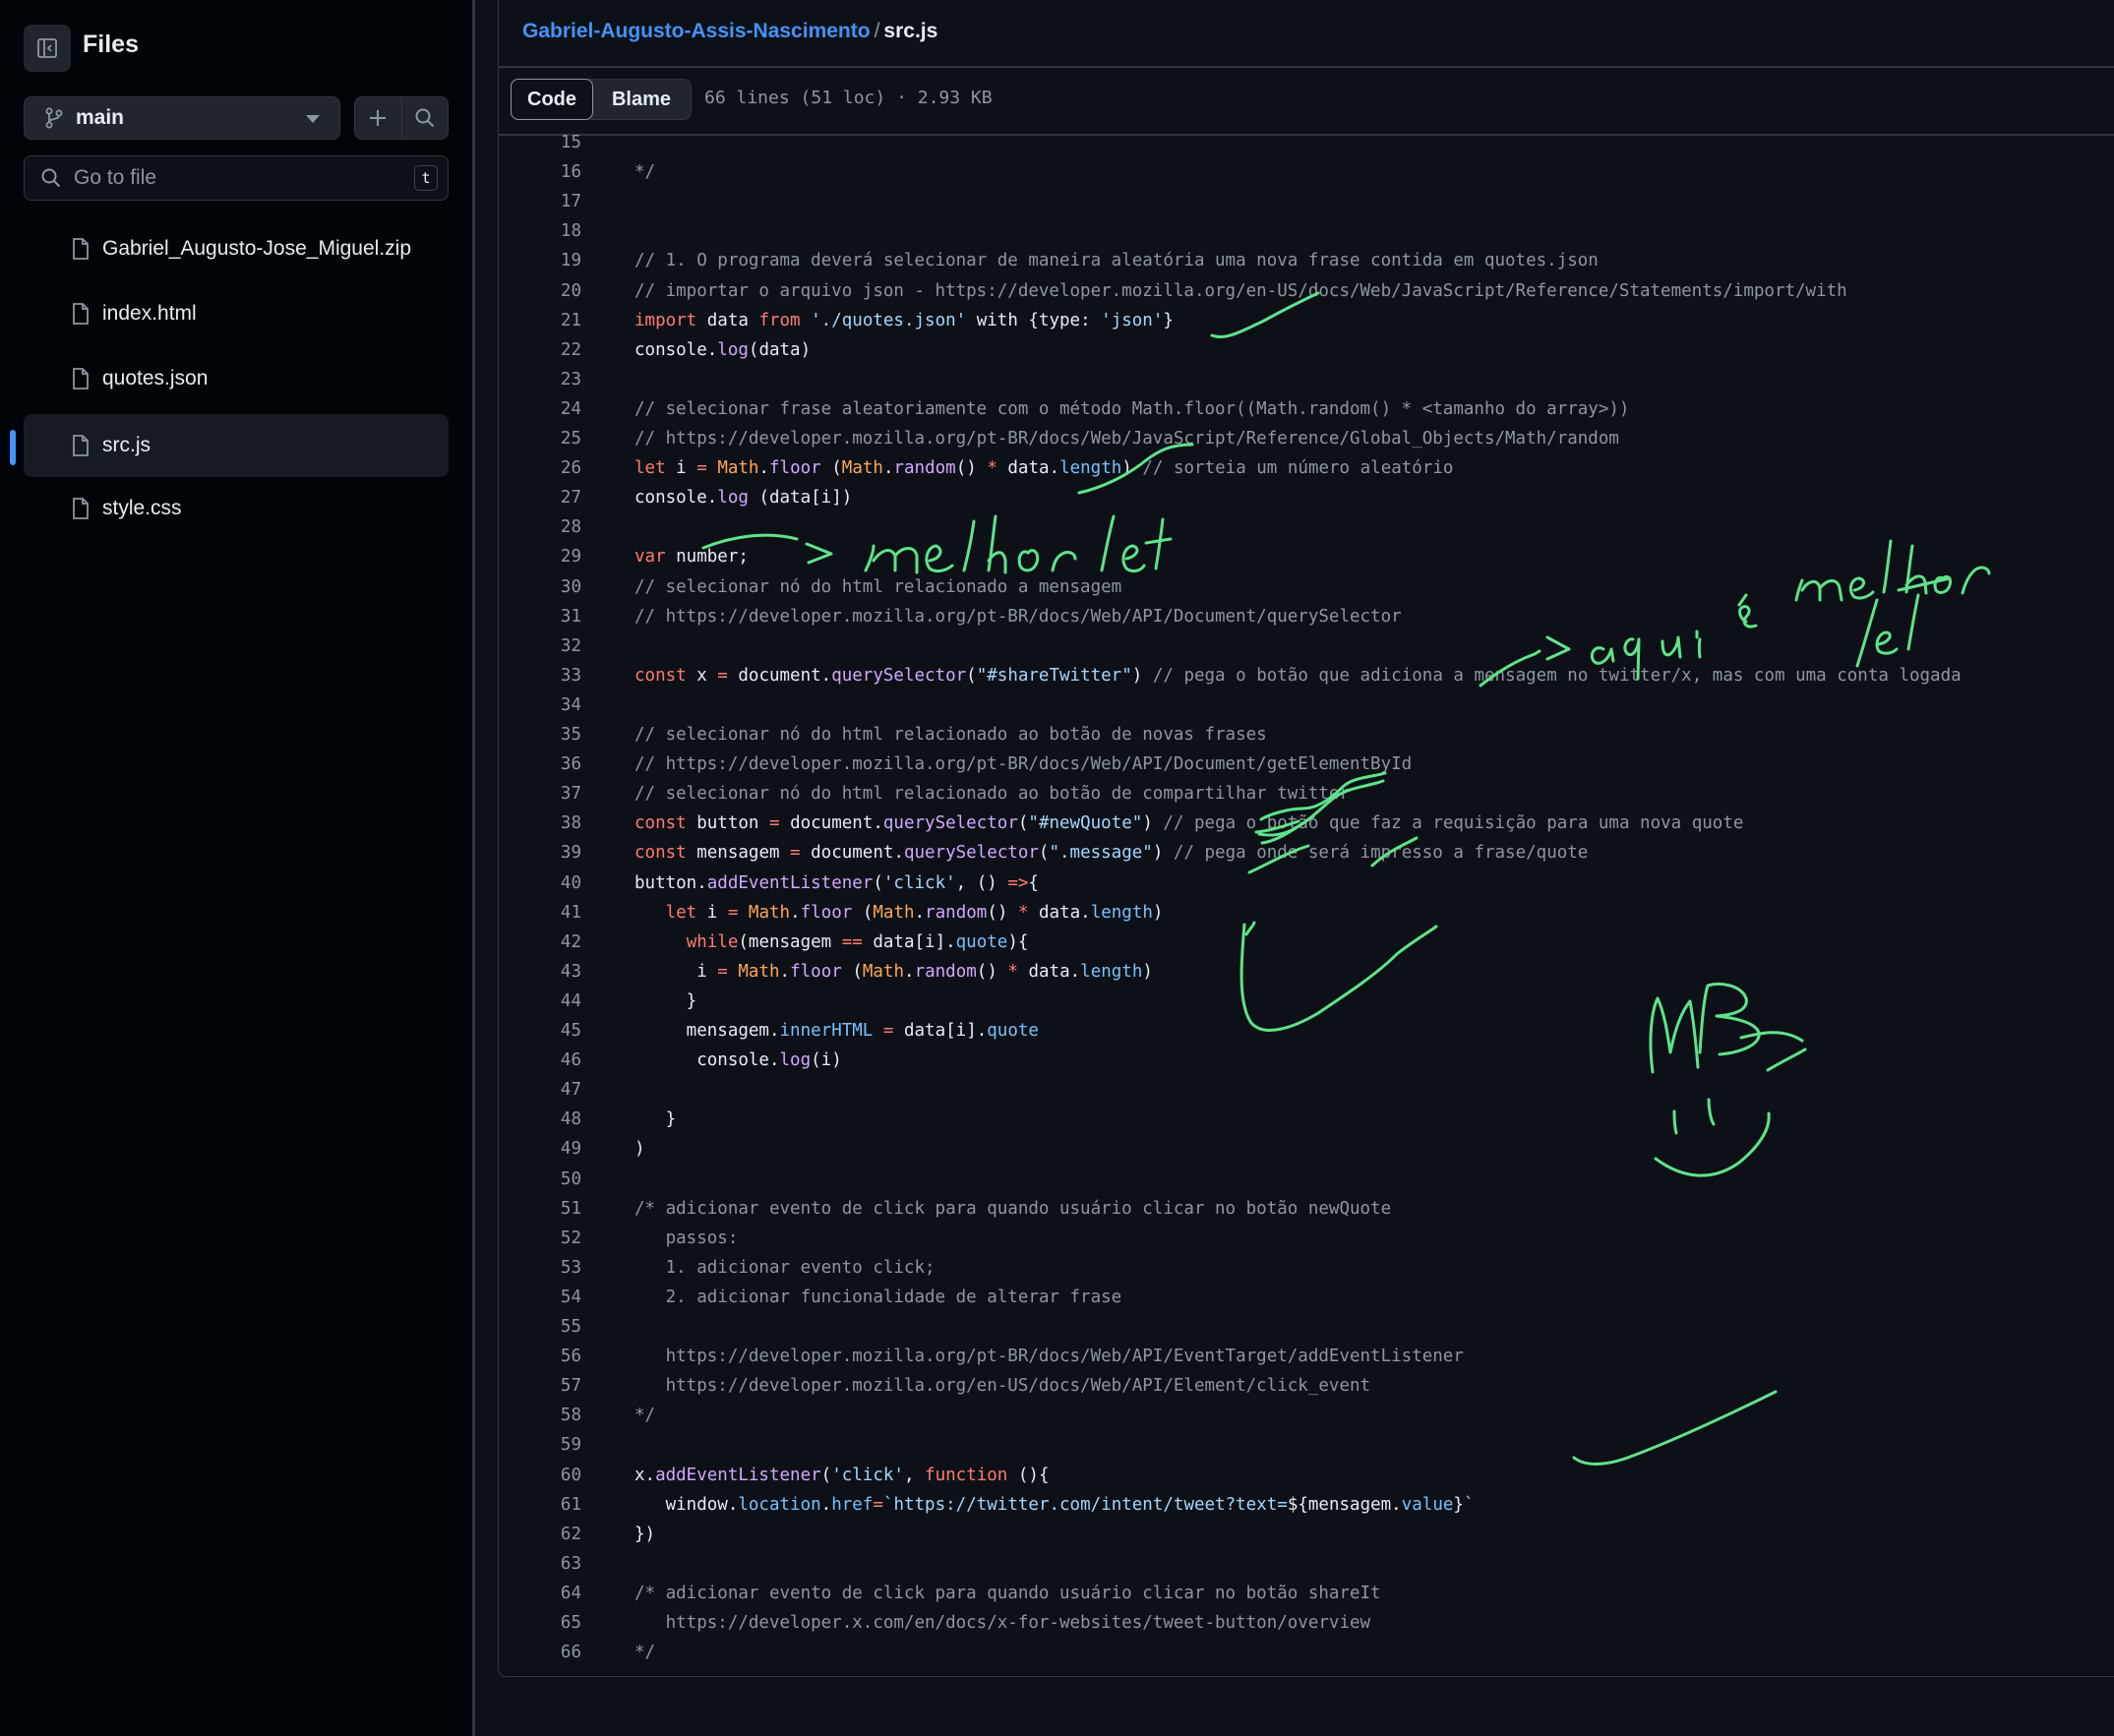 The width and height of the screenshot is (2114, 1736). Describe the element at coordinates (540, 1209) in the screenshot. I see `line-number: 51` at that location.